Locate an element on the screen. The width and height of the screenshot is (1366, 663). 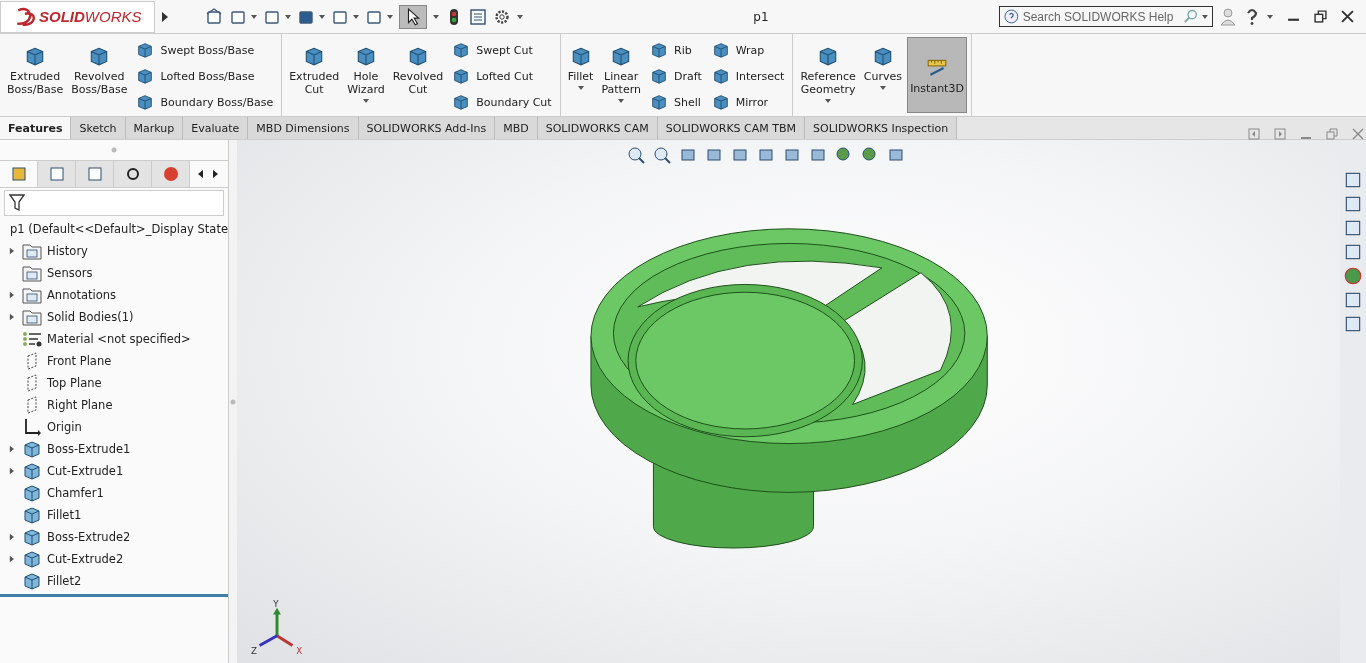
ribbon-button: Revolved Cut is located at coordinates (418, 75).